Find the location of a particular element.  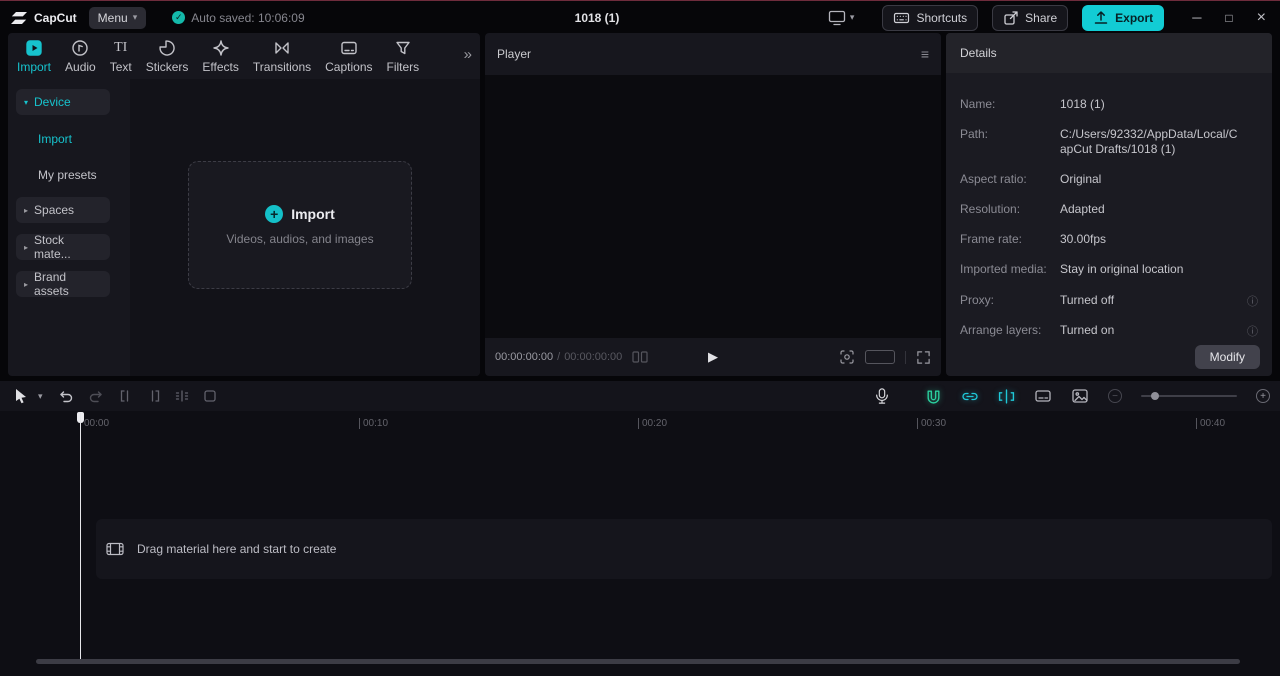

redo-icon is located at coordinates (96, 396).